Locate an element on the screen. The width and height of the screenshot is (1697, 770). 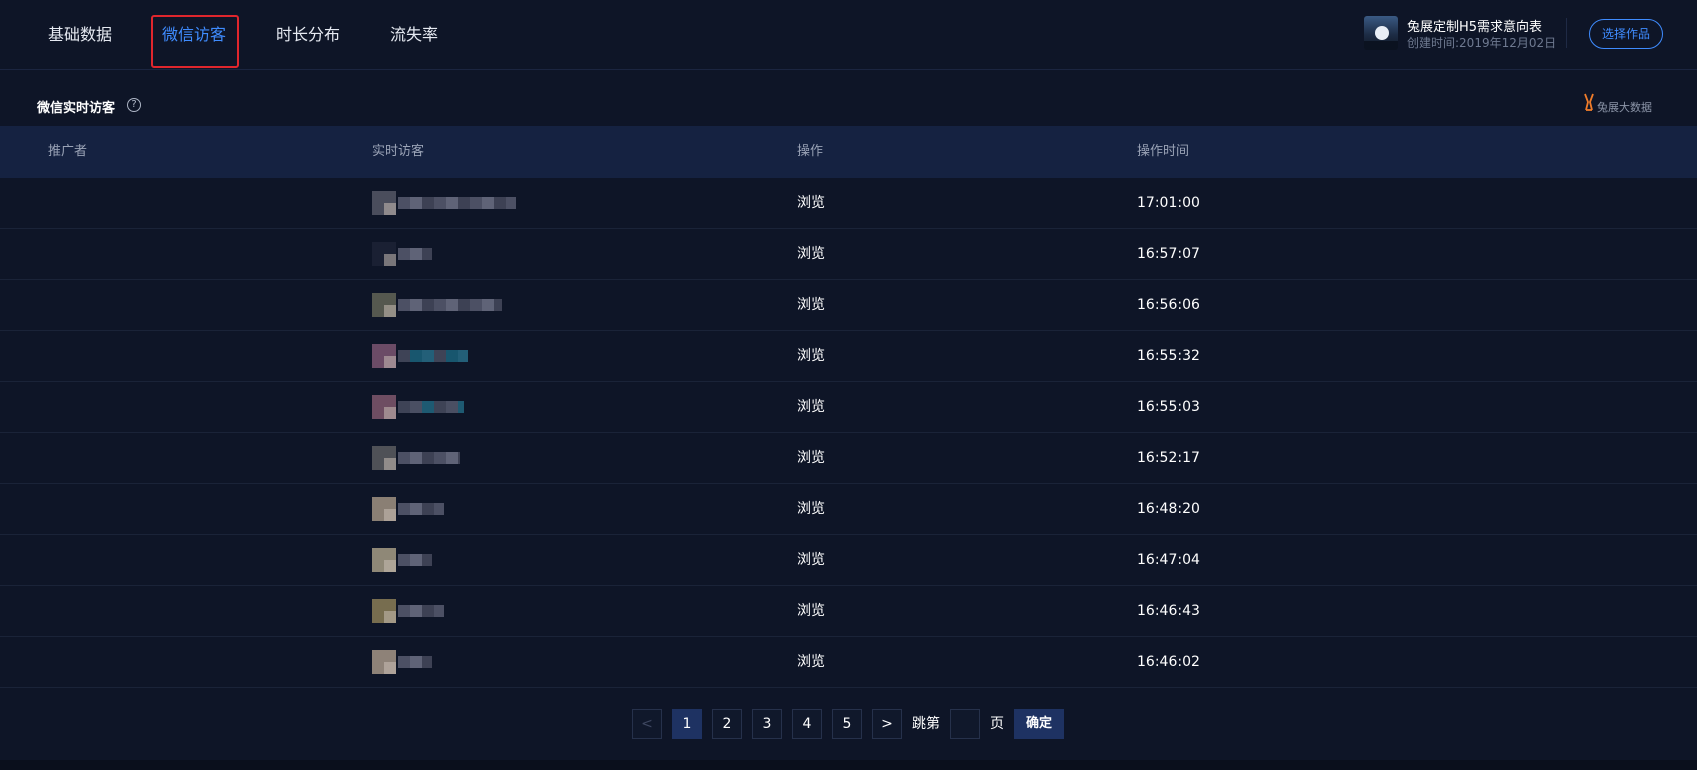
table-row: 浏览 16:46:43 is located at coordinates (848, 611).